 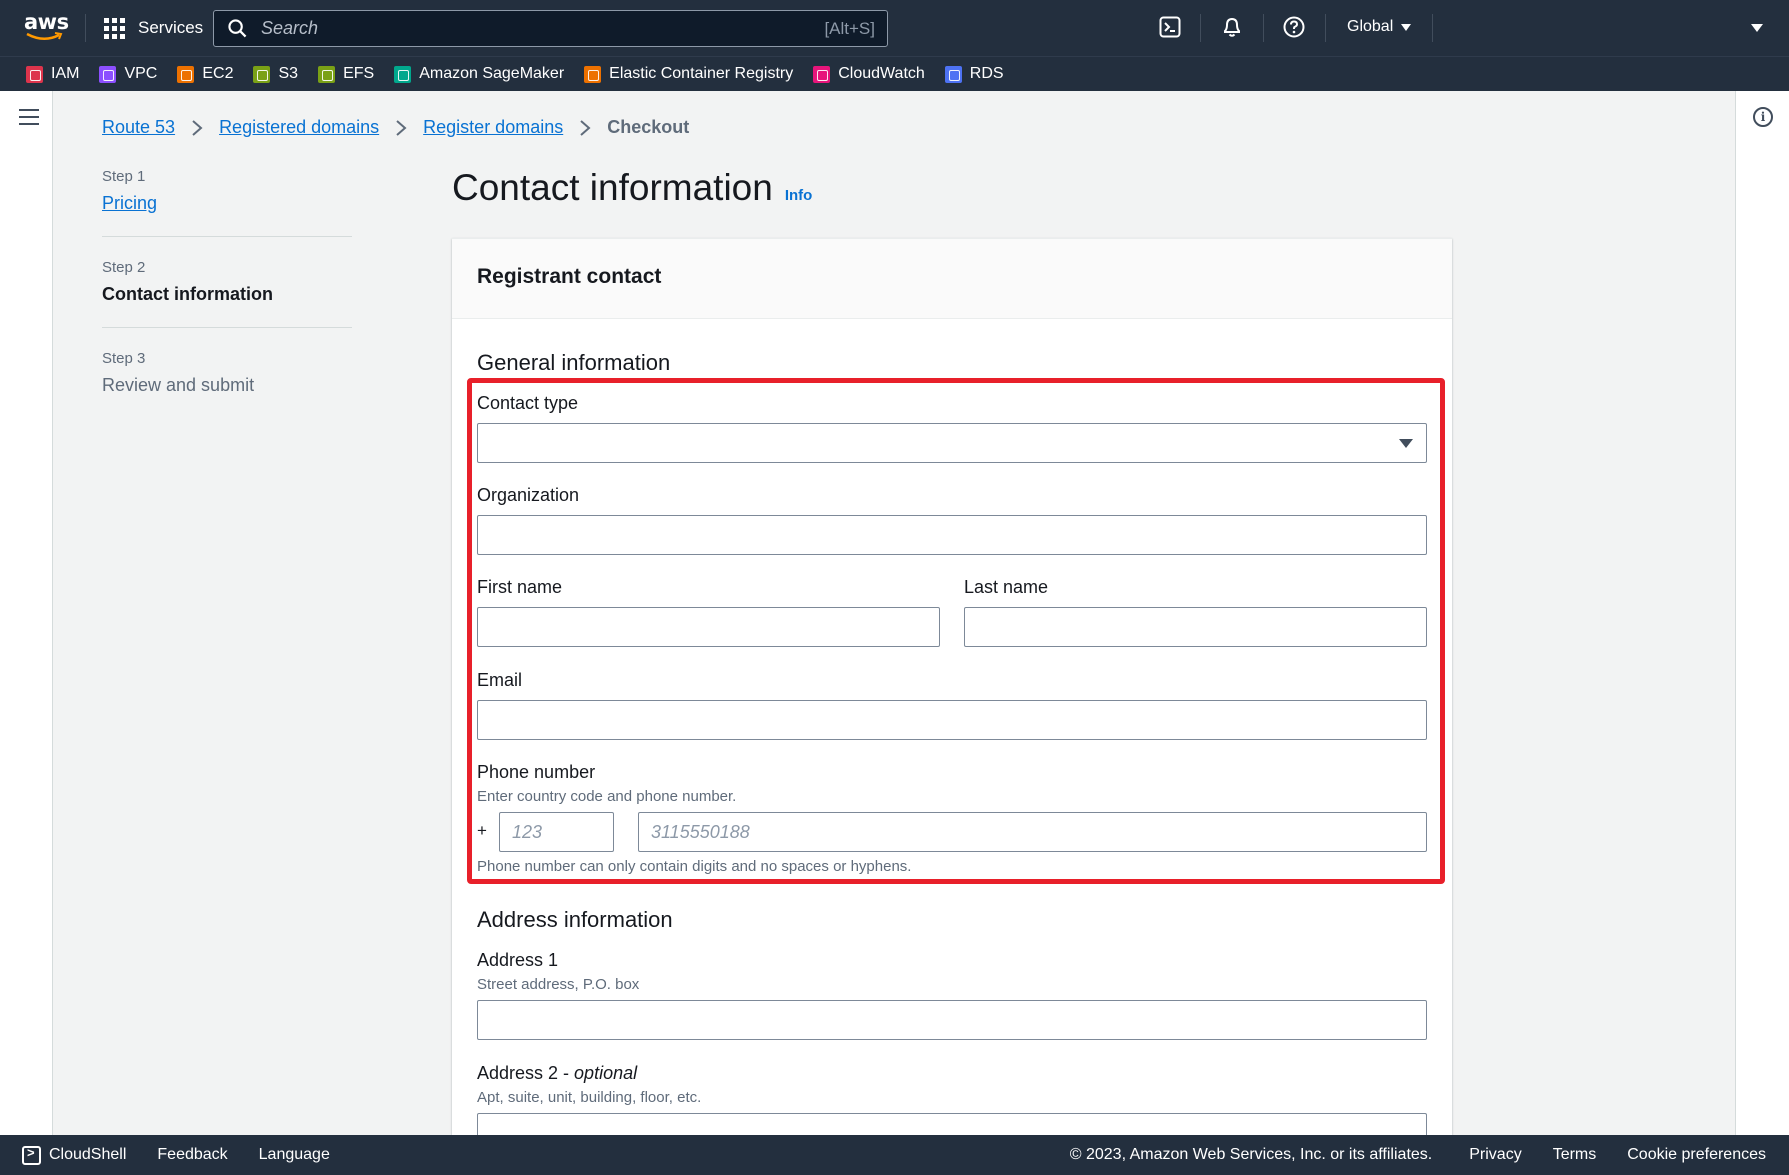 I want to click on breadcrumb-registered-domains: Registered domains, so click(x=299, y=127).